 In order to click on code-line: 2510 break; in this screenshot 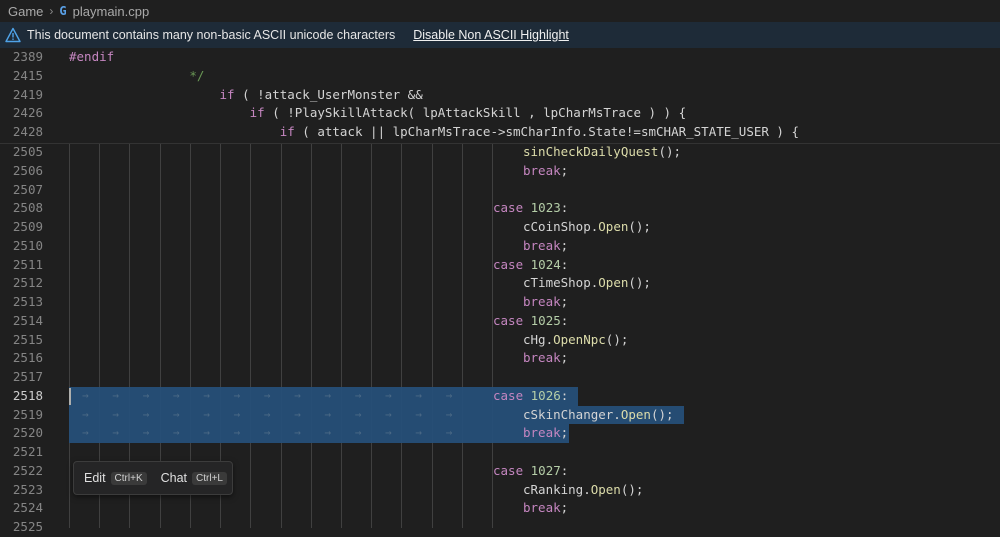, I will do `click(500, 246)`.